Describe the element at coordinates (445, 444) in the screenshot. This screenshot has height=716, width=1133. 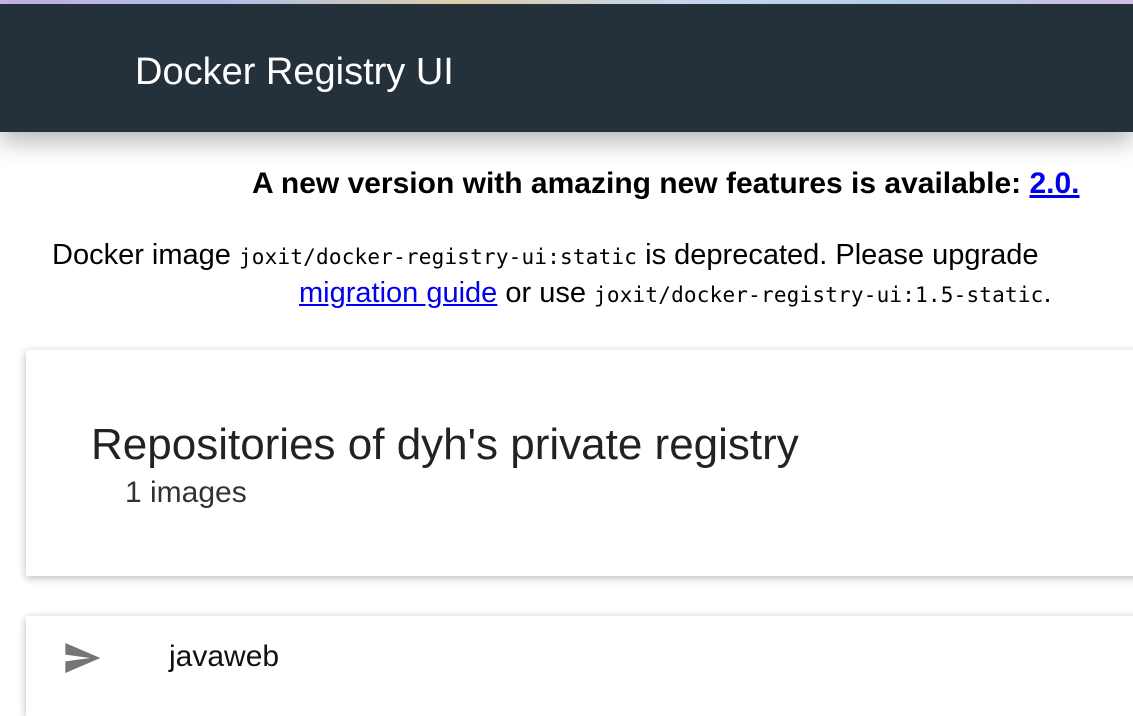
I see `registry-title: Repositories of dyh's private registry` at that location.